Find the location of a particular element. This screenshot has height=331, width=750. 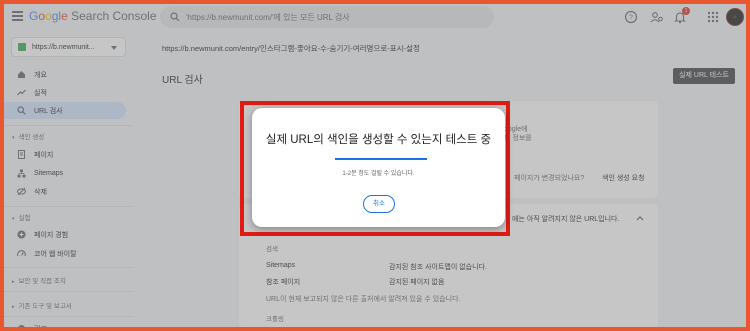

progress-bar is located at coordinates (381, 159).